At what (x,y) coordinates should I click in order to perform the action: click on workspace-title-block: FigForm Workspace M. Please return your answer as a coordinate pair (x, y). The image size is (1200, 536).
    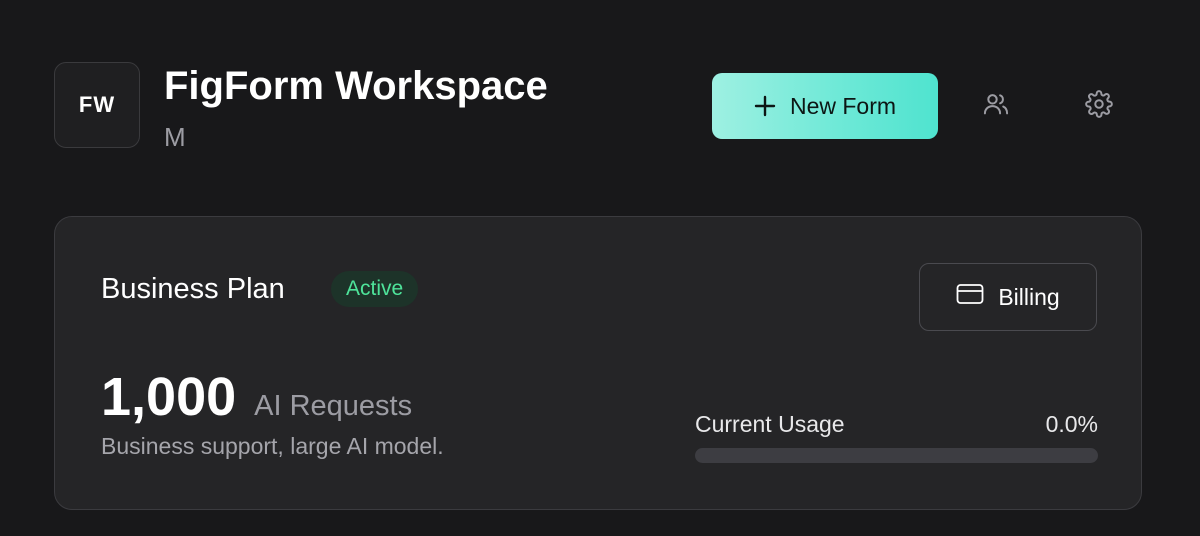
    Looking at the image, I should click on (356, 107).